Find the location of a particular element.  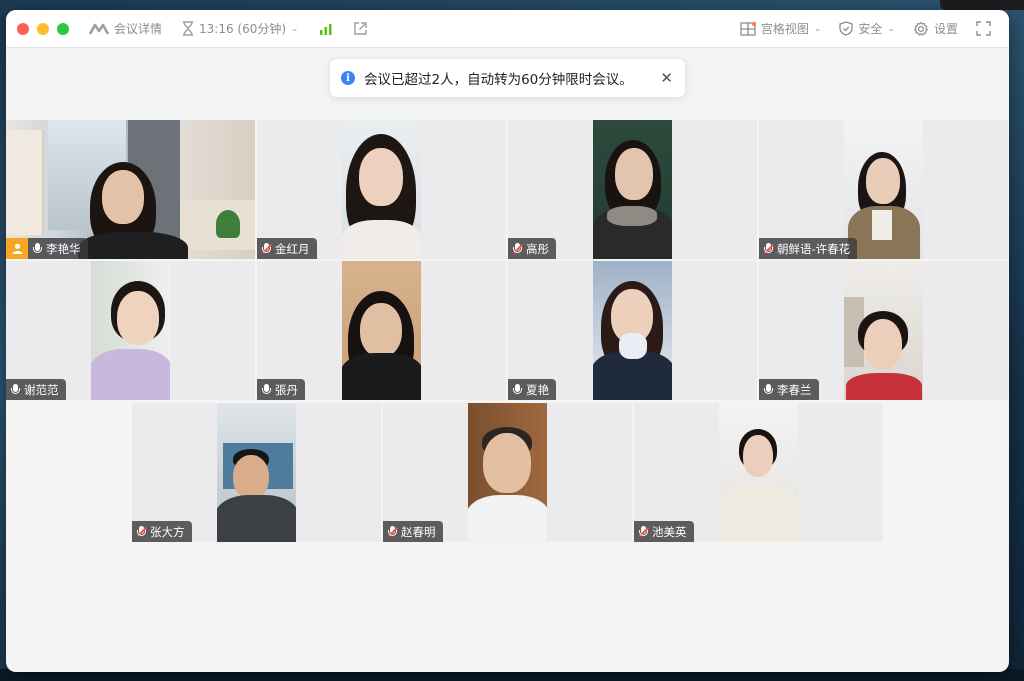

participant-name: 赵春明 is located at coordinates (418, 531).